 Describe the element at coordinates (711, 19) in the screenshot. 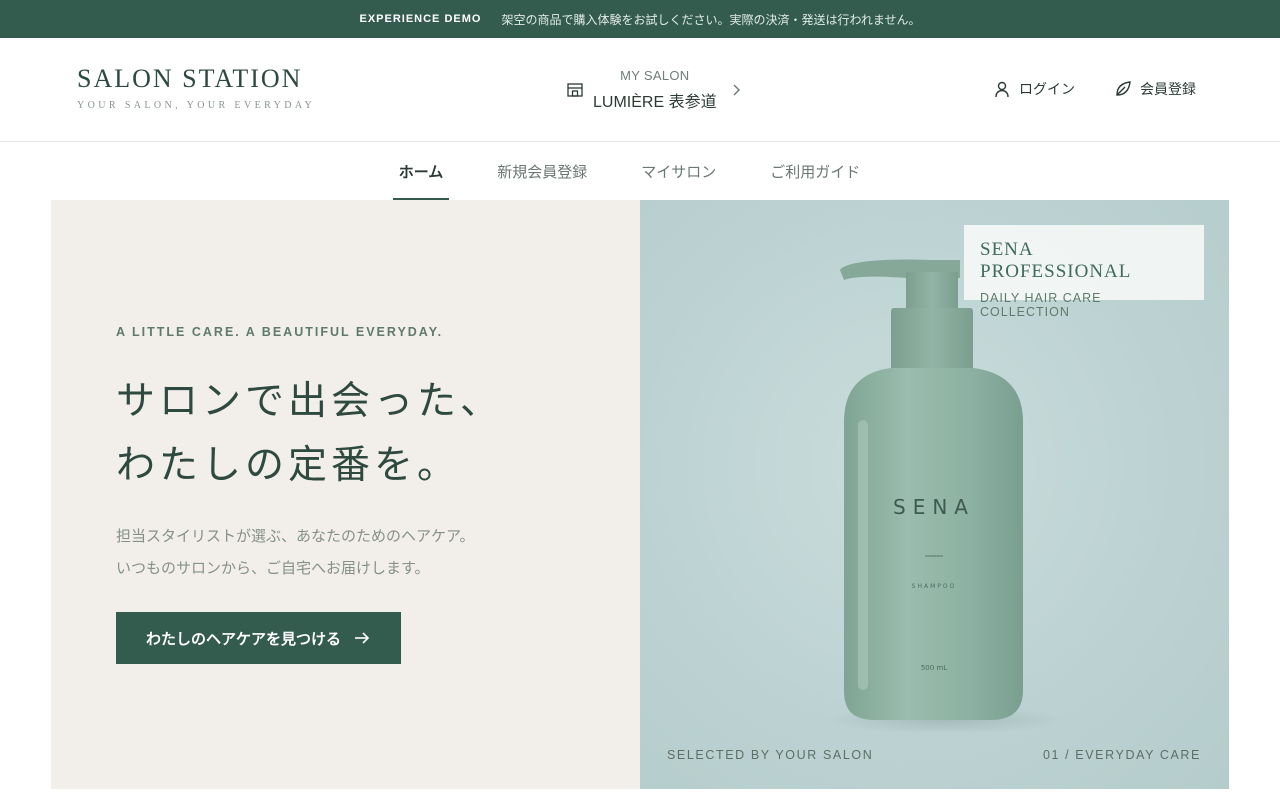

I see `demo-message: 架空の商品で購入体験をお試しください。実際の決済・発送は行われません。` at that location.